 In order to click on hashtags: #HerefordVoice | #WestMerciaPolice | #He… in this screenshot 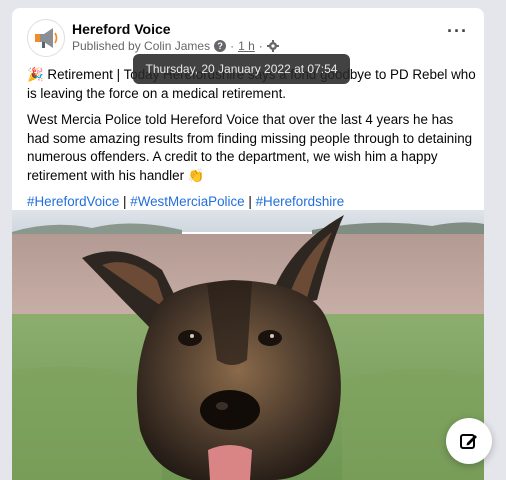, I will do `click(252, 202)`.